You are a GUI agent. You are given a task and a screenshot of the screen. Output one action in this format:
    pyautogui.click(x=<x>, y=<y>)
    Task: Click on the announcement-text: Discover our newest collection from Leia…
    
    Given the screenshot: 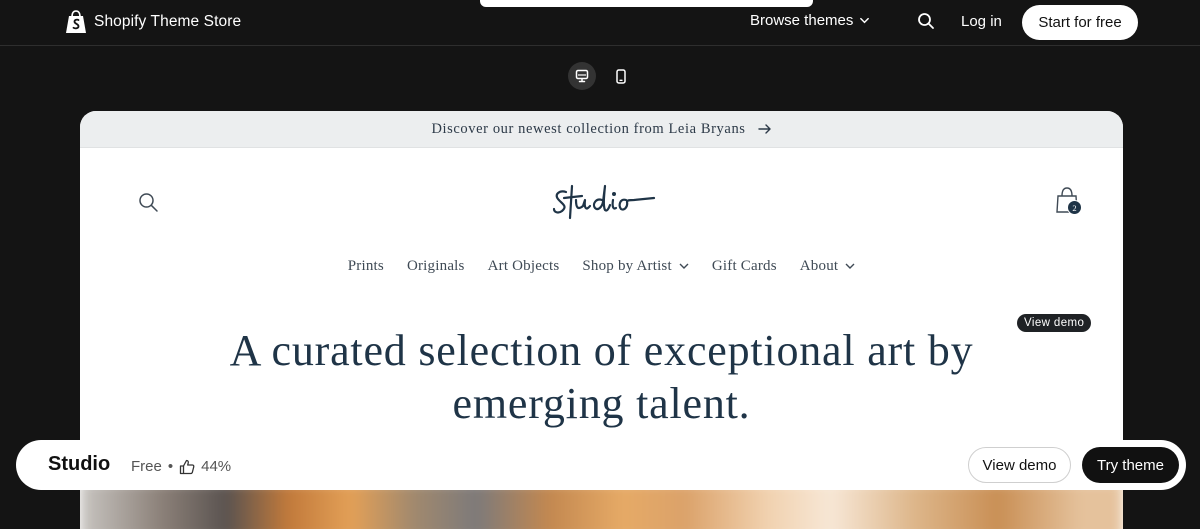 What is the action you would take?
    pyautogui.click(x=588, y=128)
    